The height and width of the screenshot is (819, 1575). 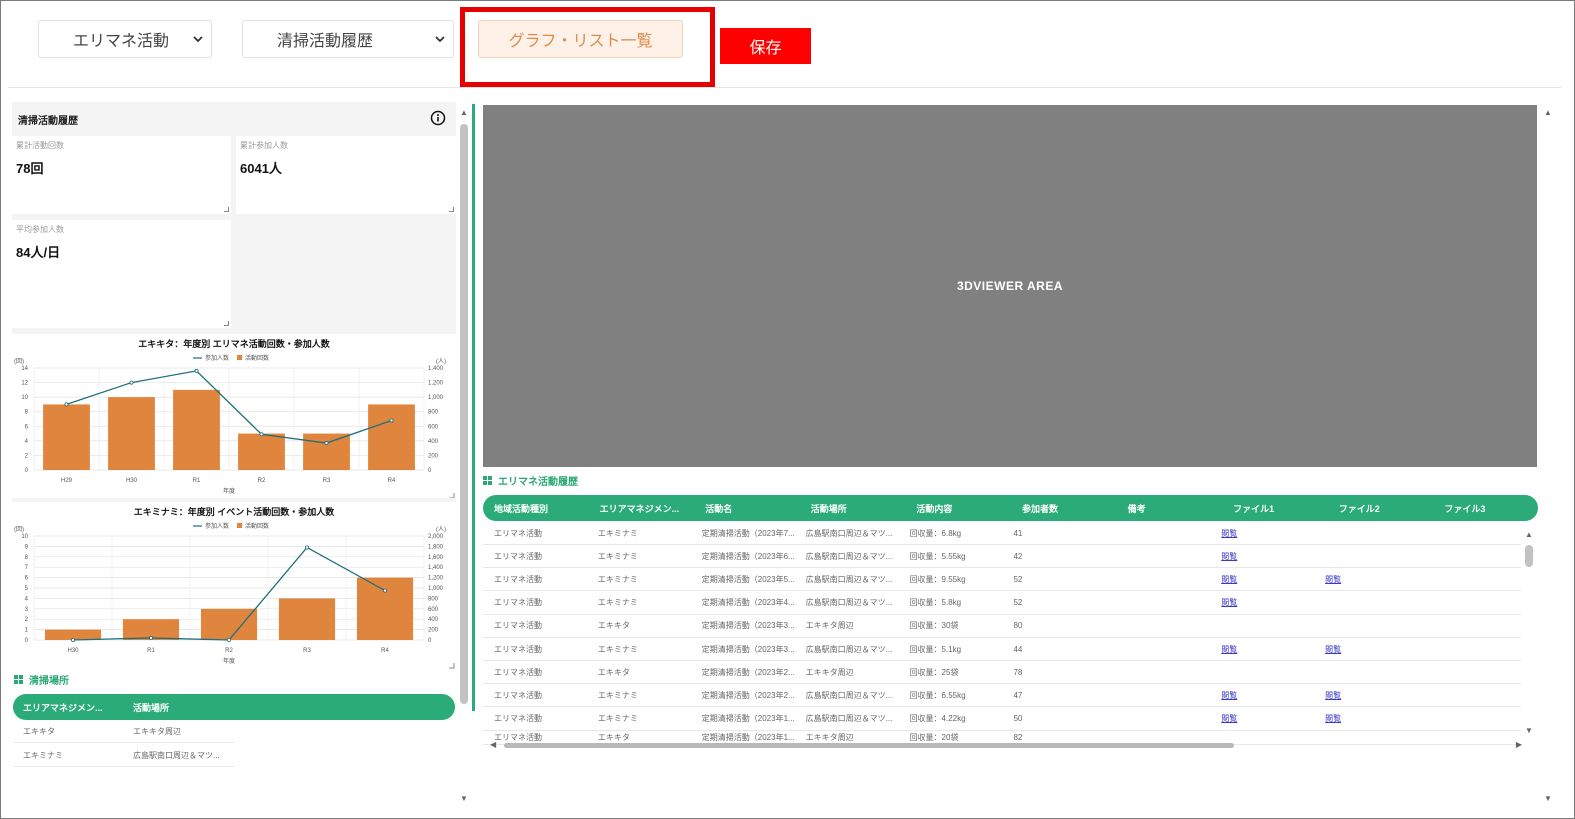 What do you see at coordinates (125, 39) in the screenshot?
I see `category-select: エリマネ活動` at bounding box center [125, 39].